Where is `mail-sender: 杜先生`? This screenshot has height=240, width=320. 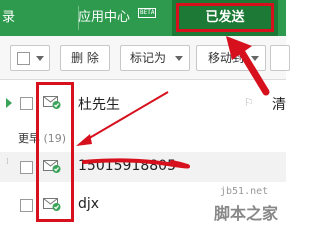
mail-sender: 杜先生 is located at coordinates (99, 105).